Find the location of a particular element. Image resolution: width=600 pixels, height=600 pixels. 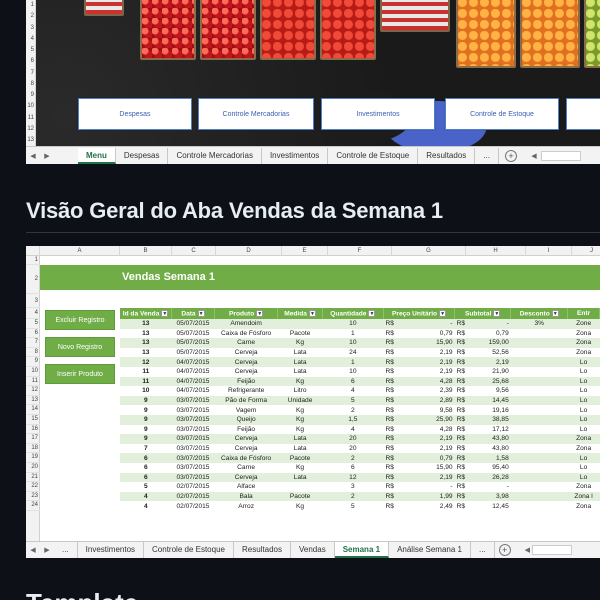

row-number: 9 is located at coordinates (30, 95).